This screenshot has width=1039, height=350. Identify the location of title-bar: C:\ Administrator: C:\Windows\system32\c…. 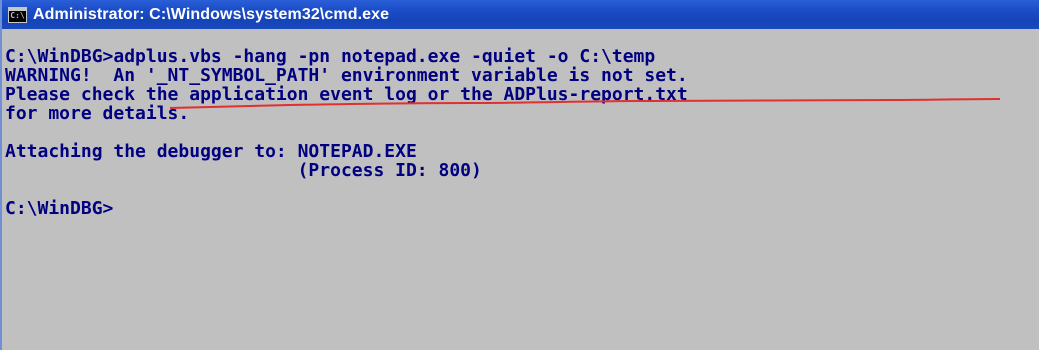
(520, 14).